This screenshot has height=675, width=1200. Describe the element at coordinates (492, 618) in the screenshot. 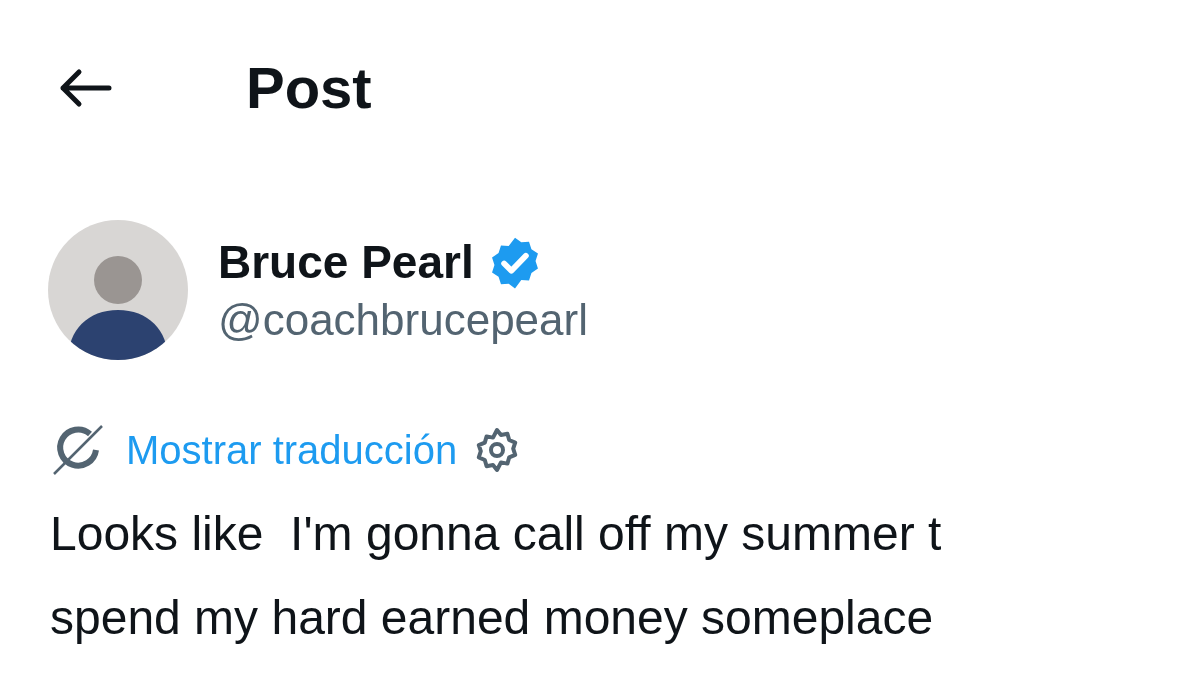

I see `post-text-line: spend my hard earned money someplace` at that location.